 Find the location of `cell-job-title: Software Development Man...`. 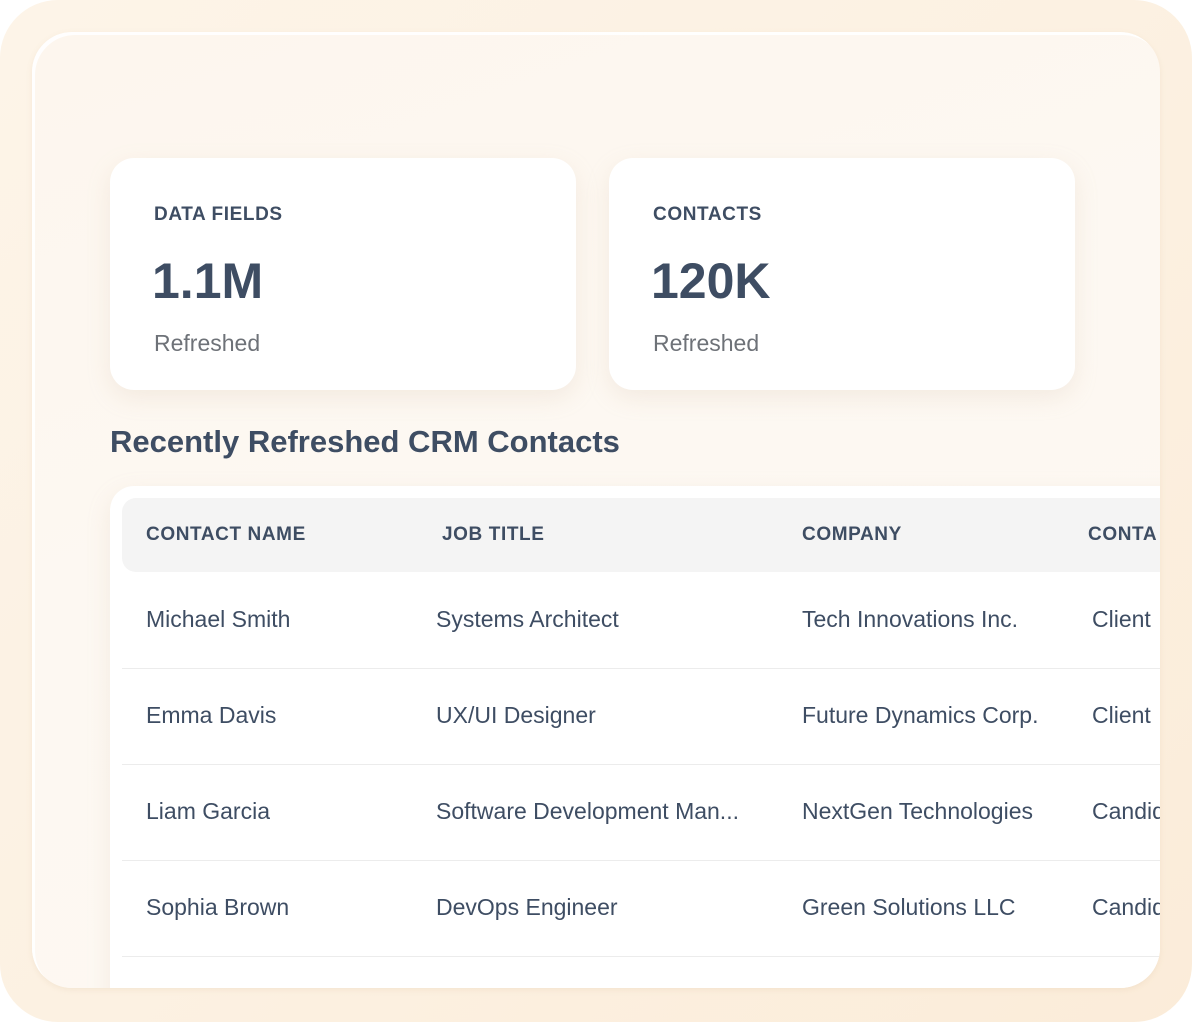

cell-job-title: Software Development Man... is located at coordinates (587, 811).